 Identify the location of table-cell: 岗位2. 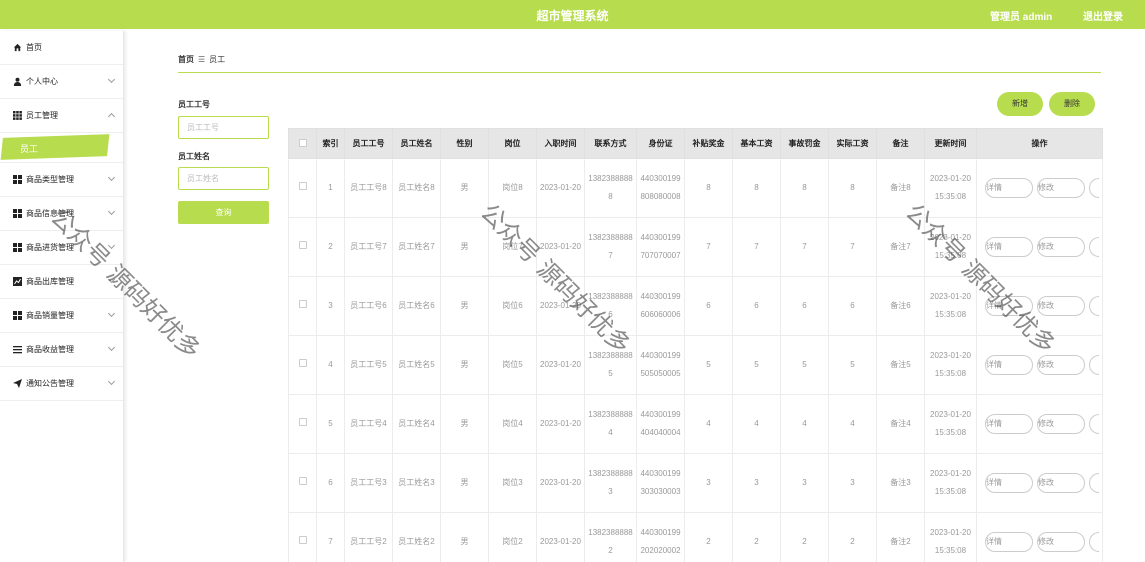
(512, 537).